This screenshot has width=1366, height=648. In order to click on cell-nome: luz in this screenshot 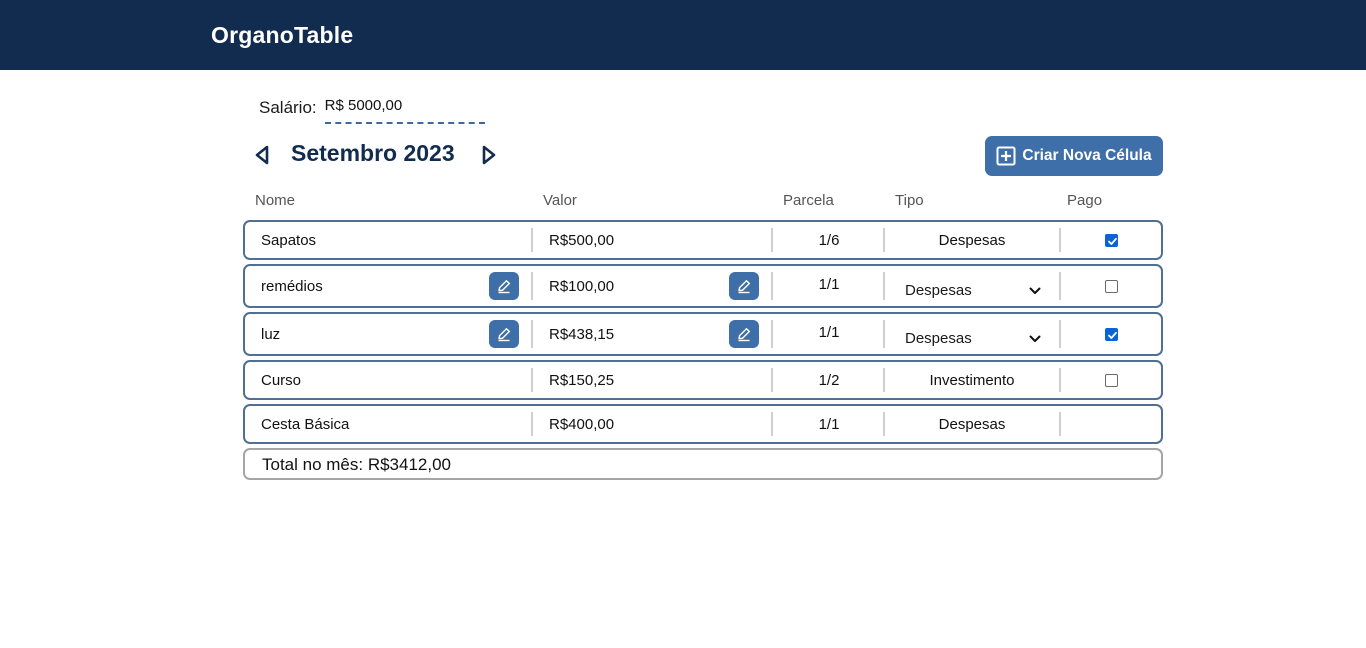, I will do `click(271, 334)`.